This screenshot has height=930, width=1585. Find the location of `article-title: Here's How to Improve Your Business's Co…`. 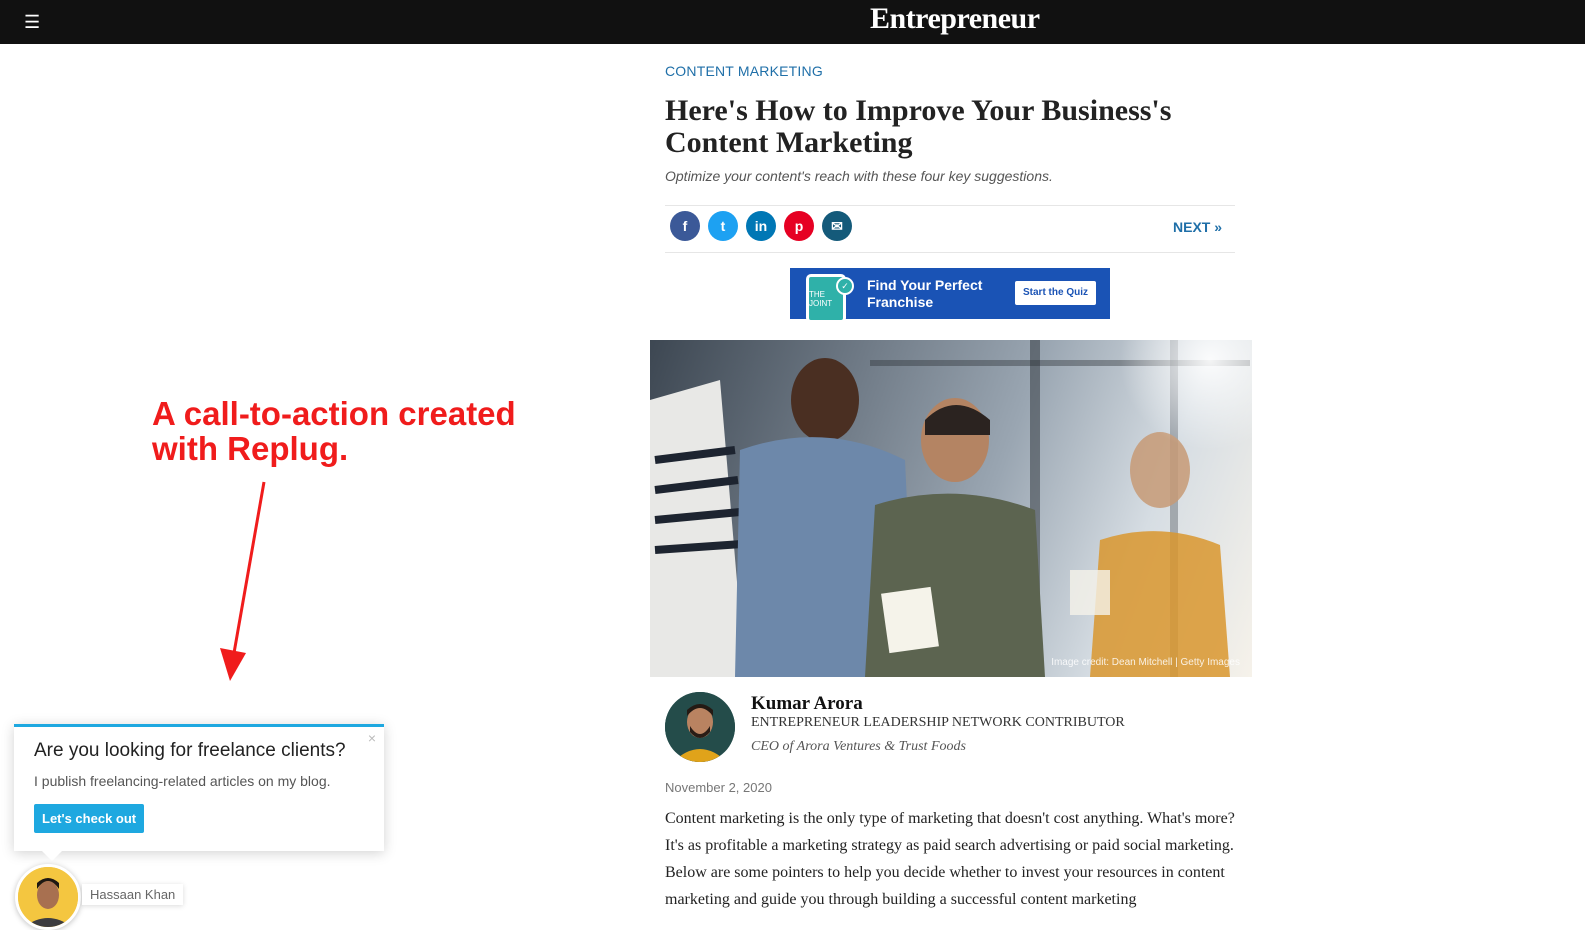

article-title: Here's How to Improve Your Business's Co… is located at coordinates (918, 126).